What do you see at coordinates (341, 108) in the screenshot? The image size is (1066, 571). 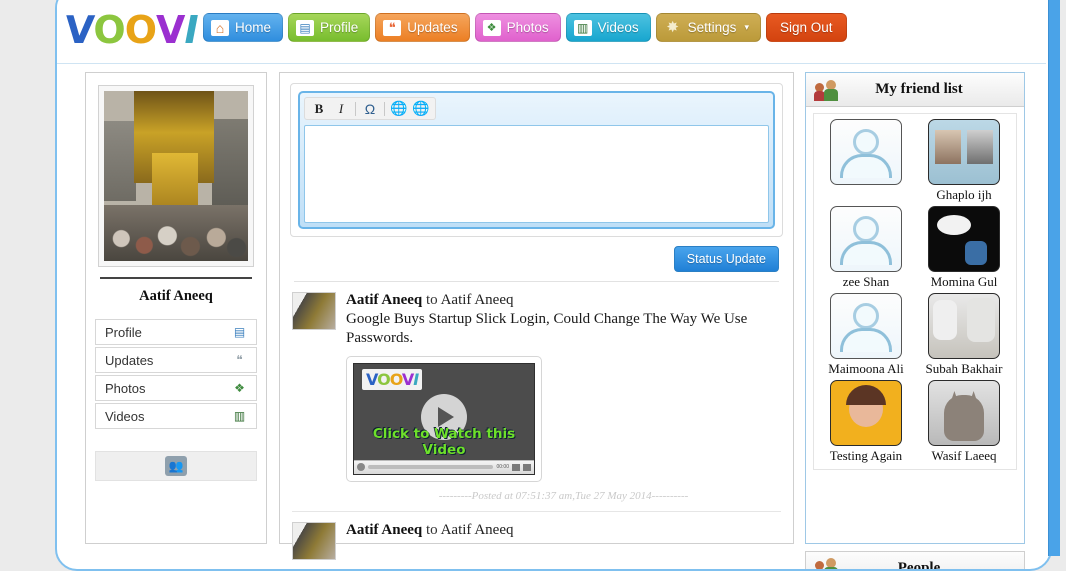 I see `italic-icon: I` at bounding box center [341, 108].